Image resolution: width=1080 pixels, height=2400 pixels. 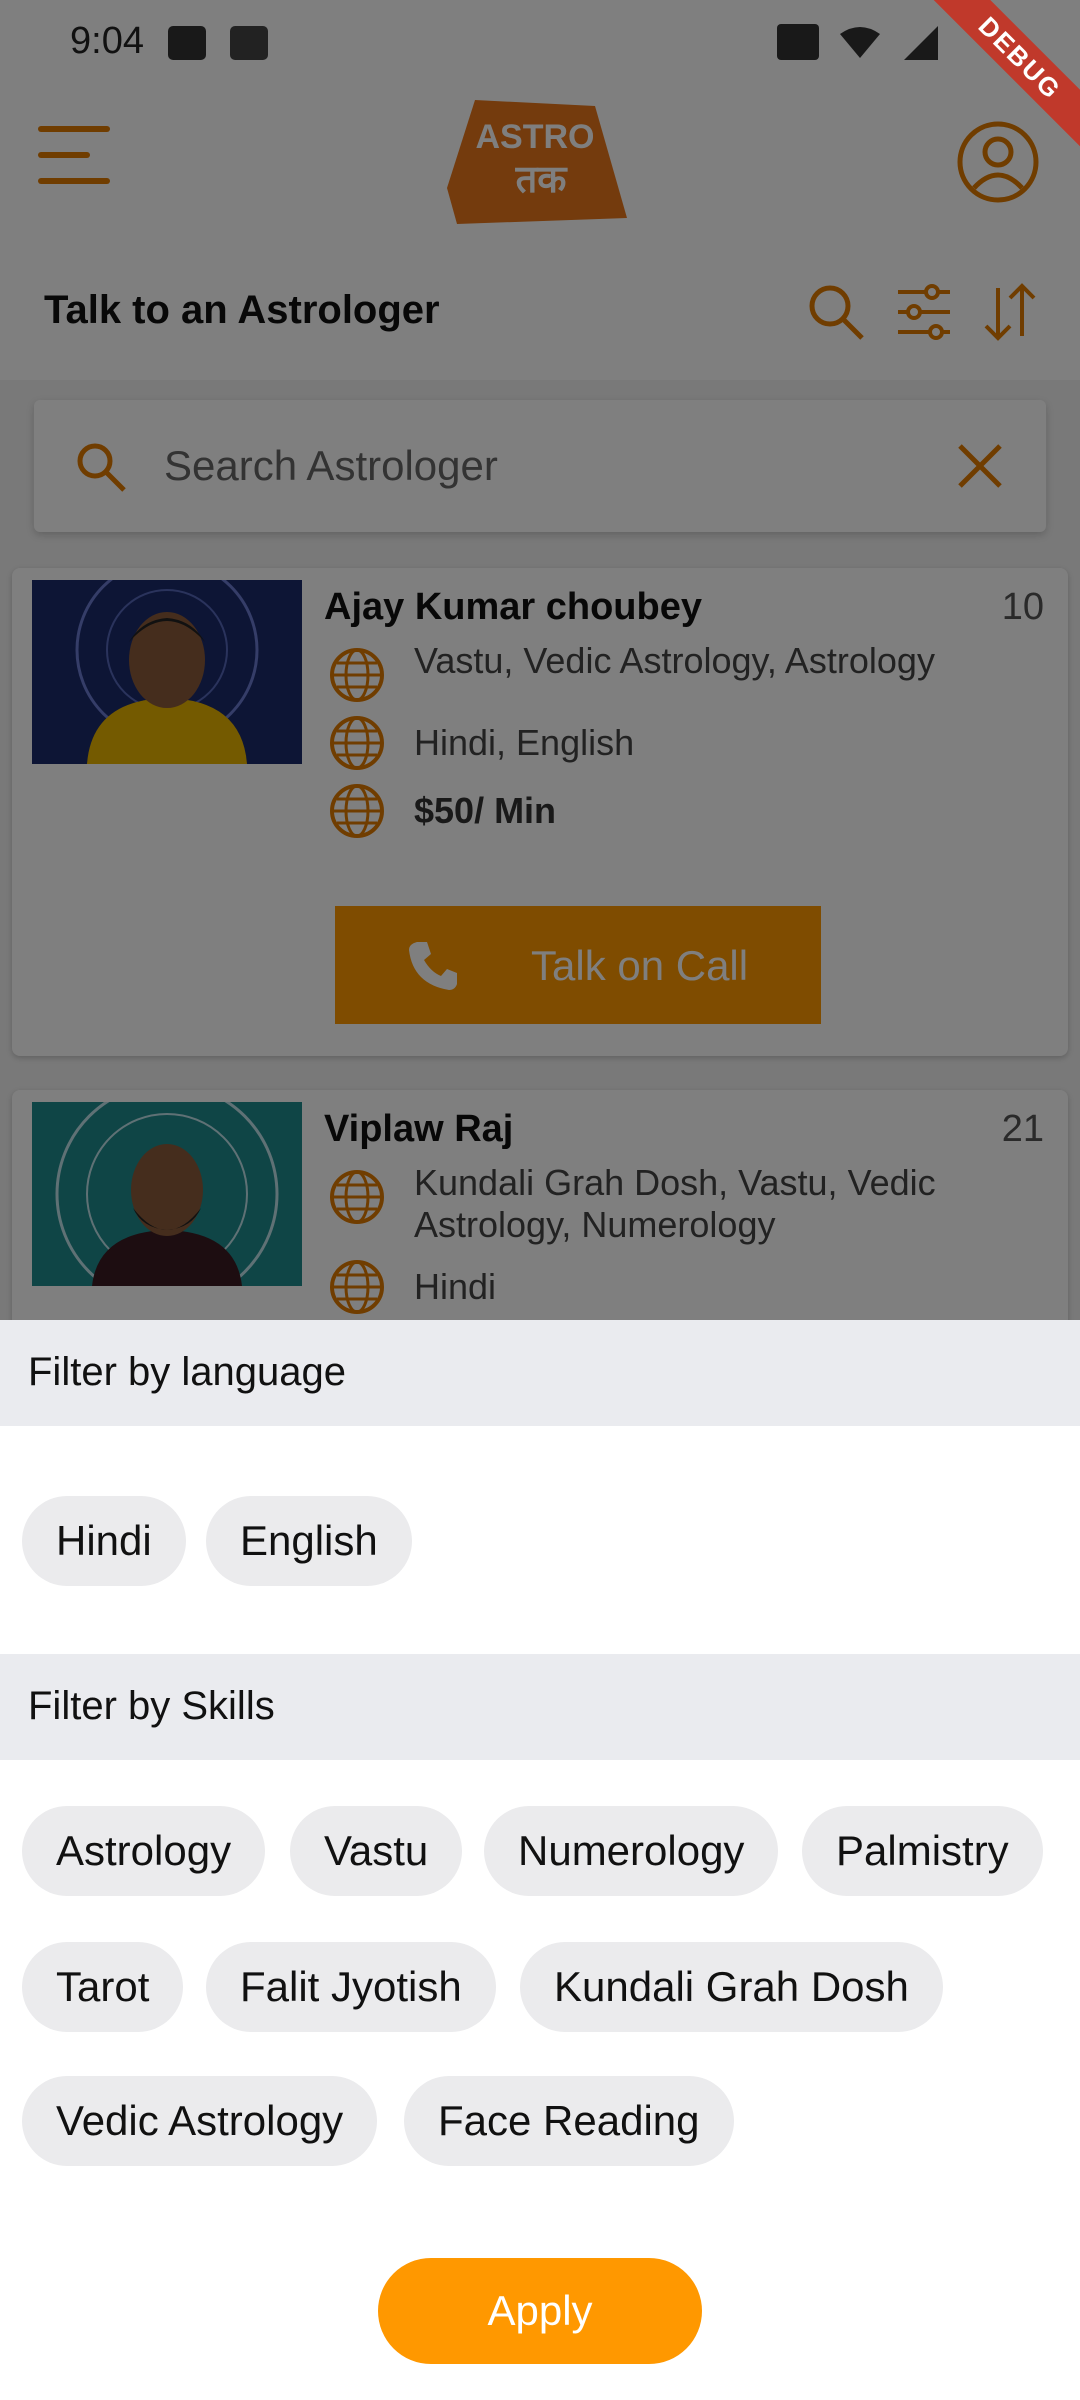 I want to click on skill-chip-palmistry: Palmistry, so click(x=922, y=1851).